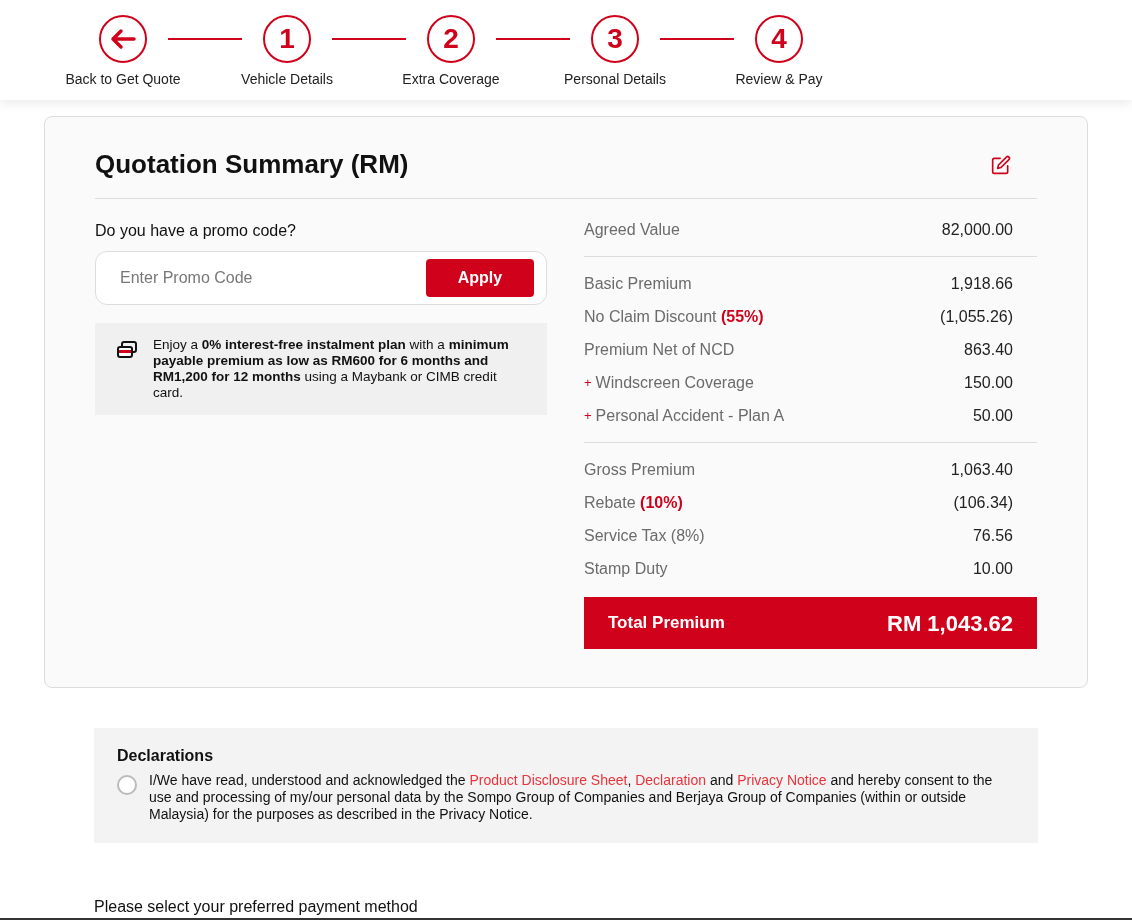  I want to click on step-label: Vehicle Details, so click(287, 79).